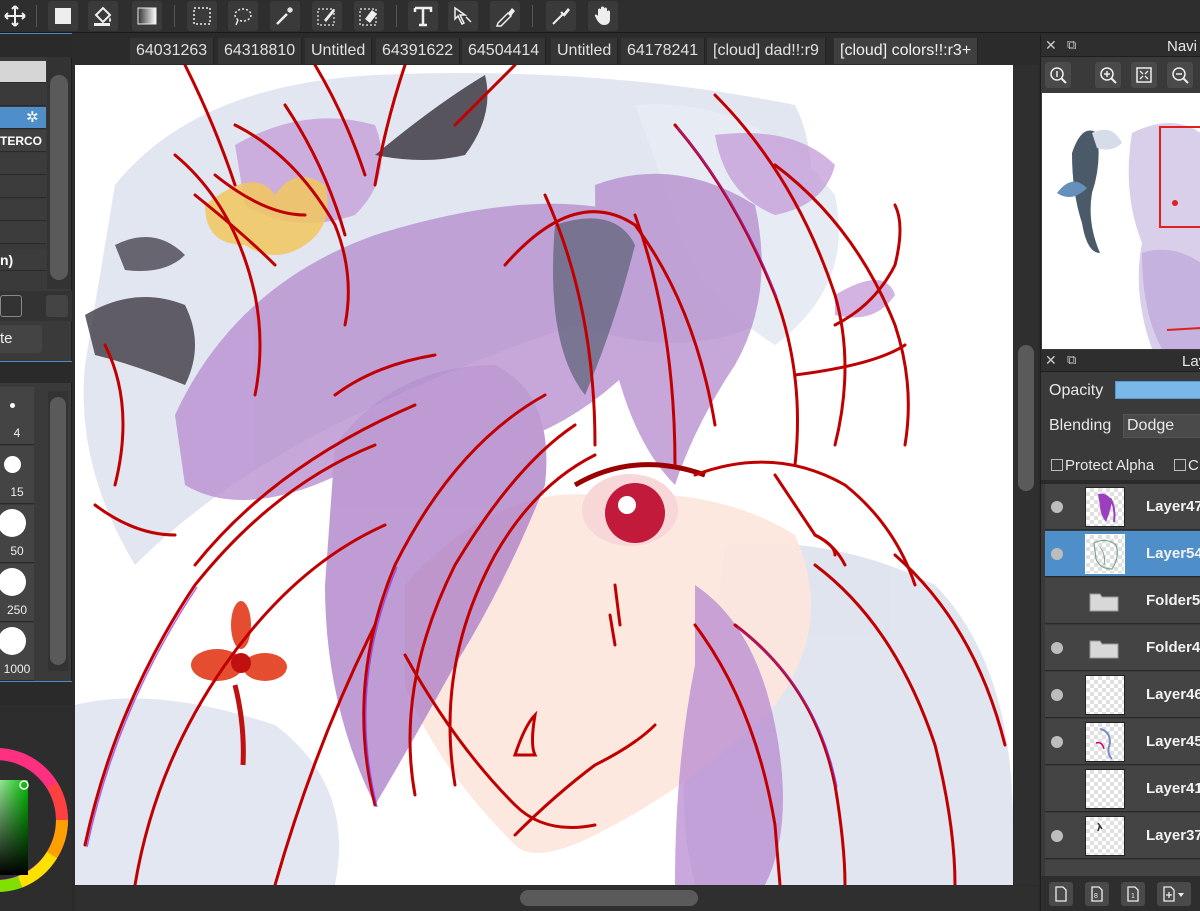 This screenshot has height=911, width=1200. I want to click on tab-document: 64318810, so click(260, 51).